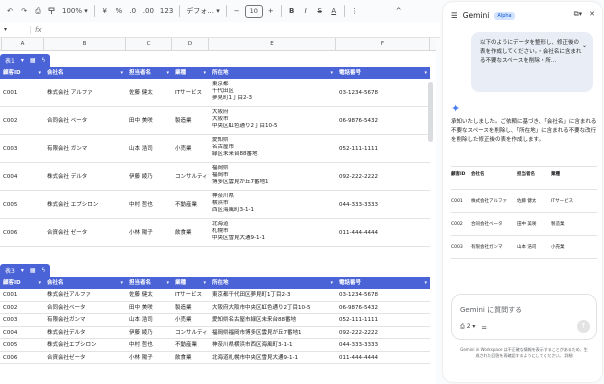 The image size is (604, 384). I want to click on chevron-down-icon: ⌄, so click(584, 45).